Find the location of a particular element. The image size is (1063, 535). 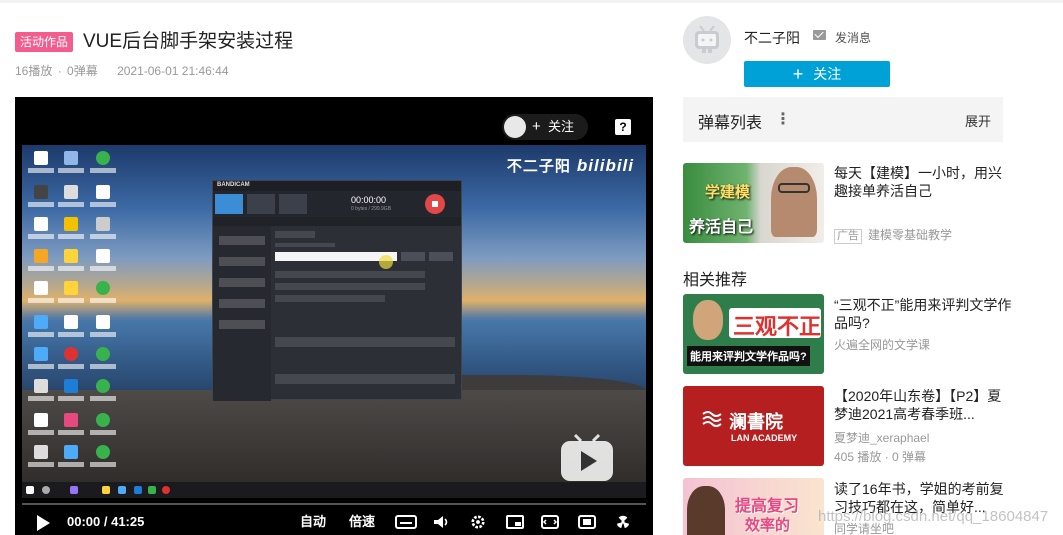

start-icon is located at coordinates (30, 490).